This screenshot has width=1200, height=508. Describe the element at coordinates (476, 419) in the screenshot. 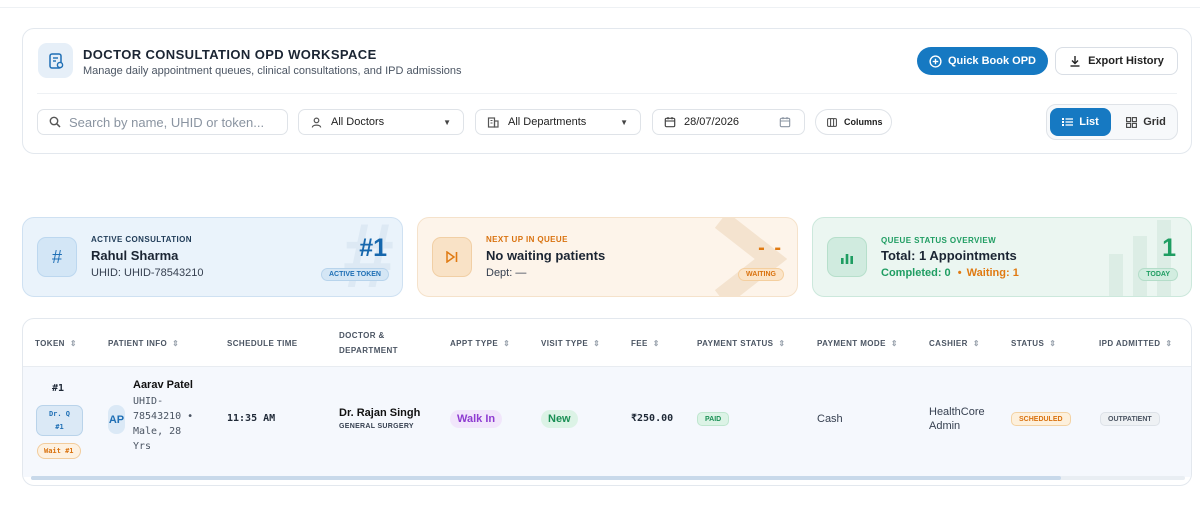

I see `appt-type-badge: Walk In` at that location.